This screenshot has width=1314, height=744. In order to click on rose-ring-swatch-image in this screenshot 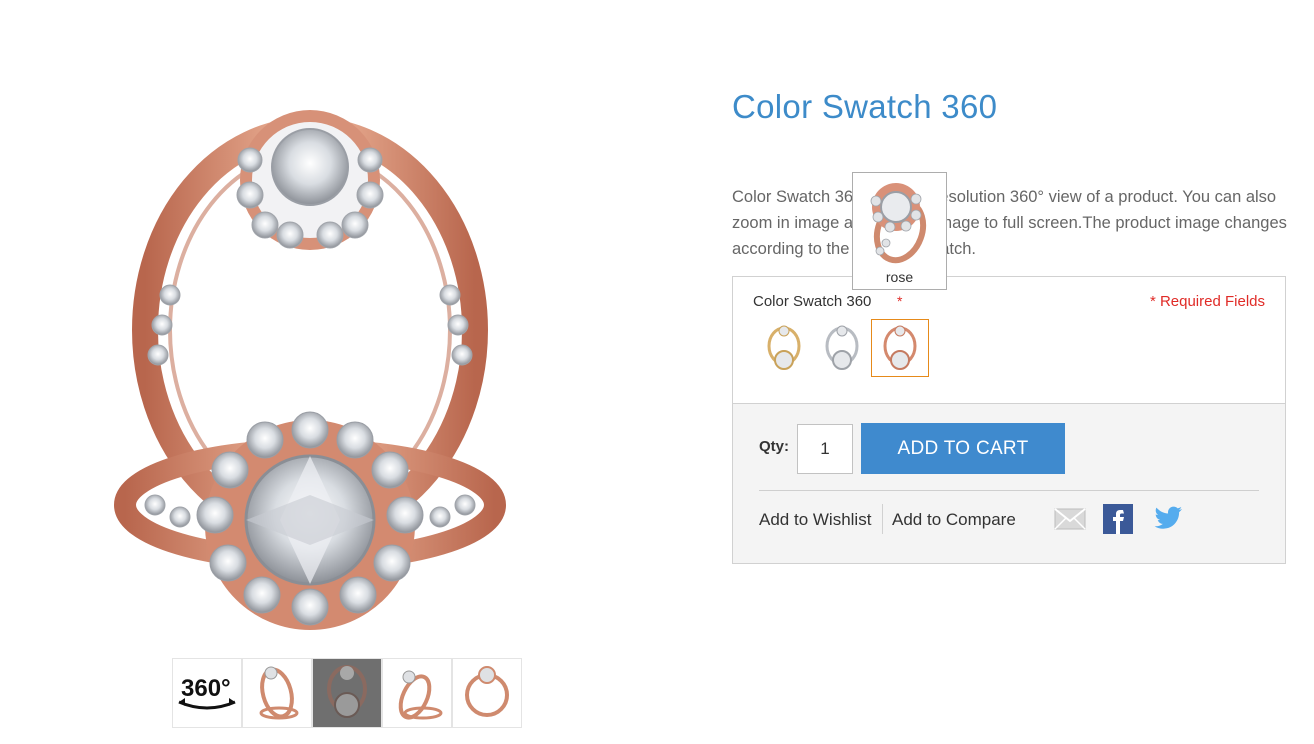, I will do `click(900, 347)`.